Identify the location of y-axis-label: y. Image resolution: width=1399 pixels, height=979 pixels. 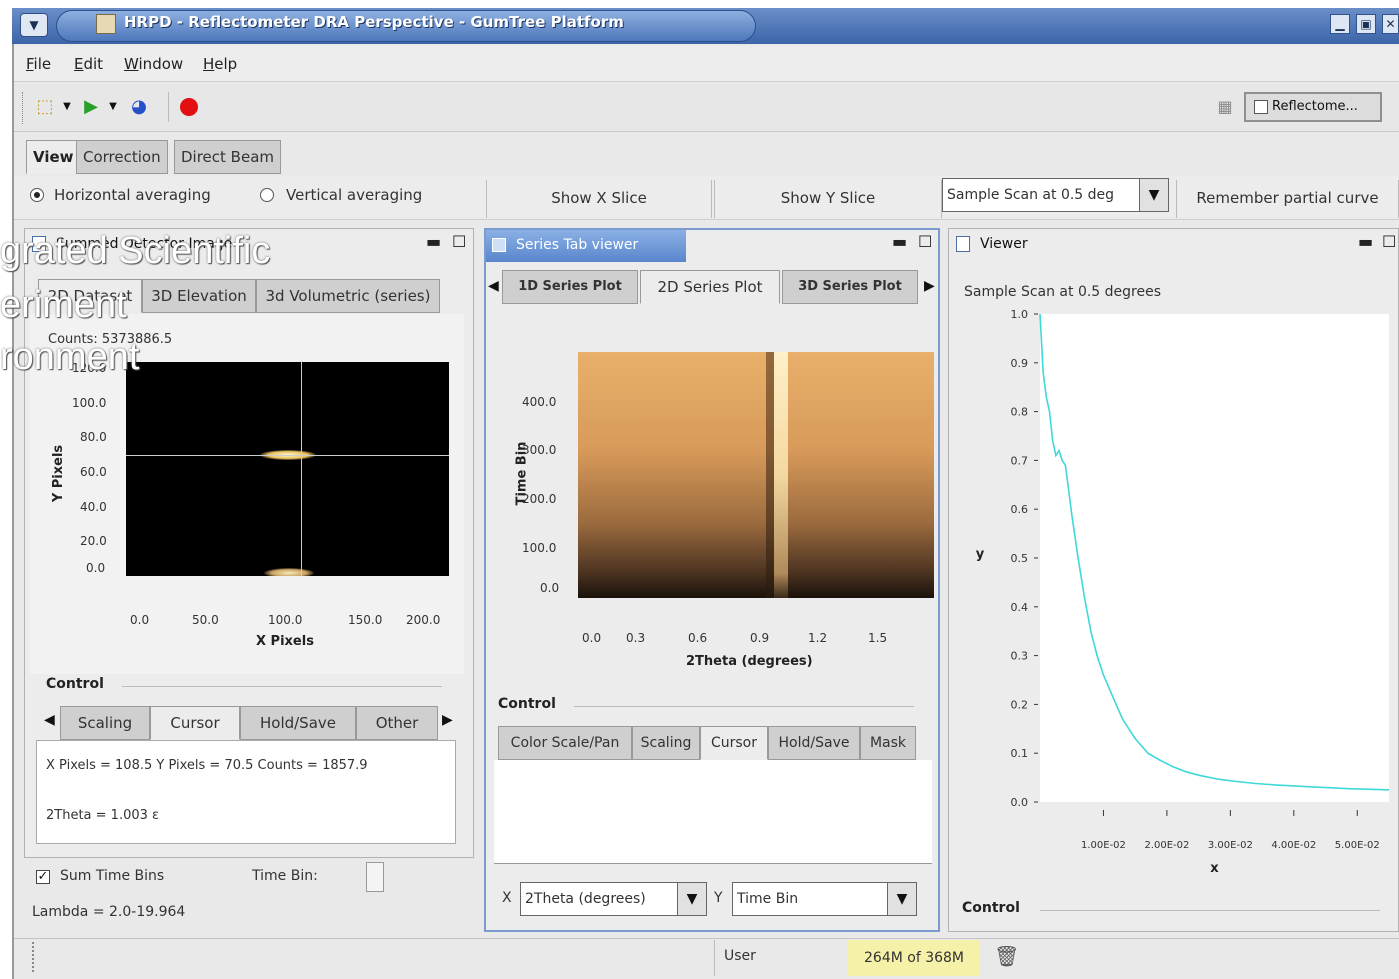
(980, 554).